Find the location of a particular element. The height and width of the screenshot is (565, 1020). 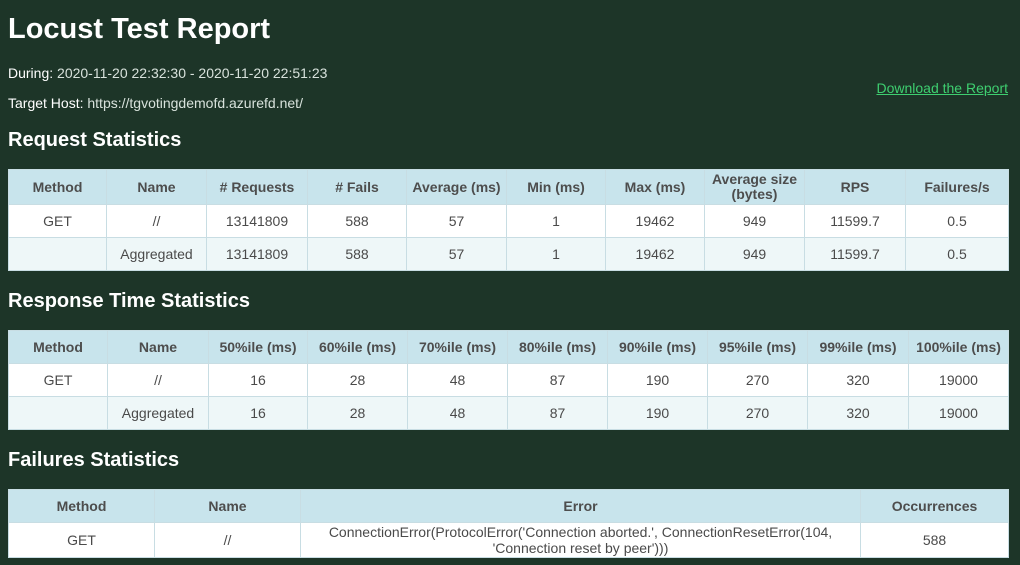

target-host-value: https://tgvotingdemofd.azurefd.net/ is located at coordinates (195, 103).